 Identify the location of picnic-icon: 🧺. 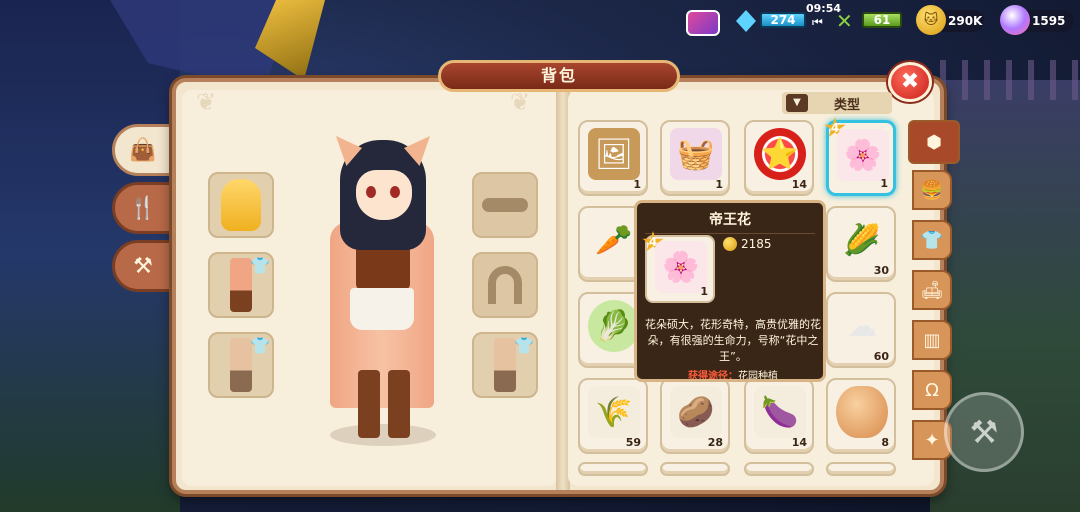
(696, 154).